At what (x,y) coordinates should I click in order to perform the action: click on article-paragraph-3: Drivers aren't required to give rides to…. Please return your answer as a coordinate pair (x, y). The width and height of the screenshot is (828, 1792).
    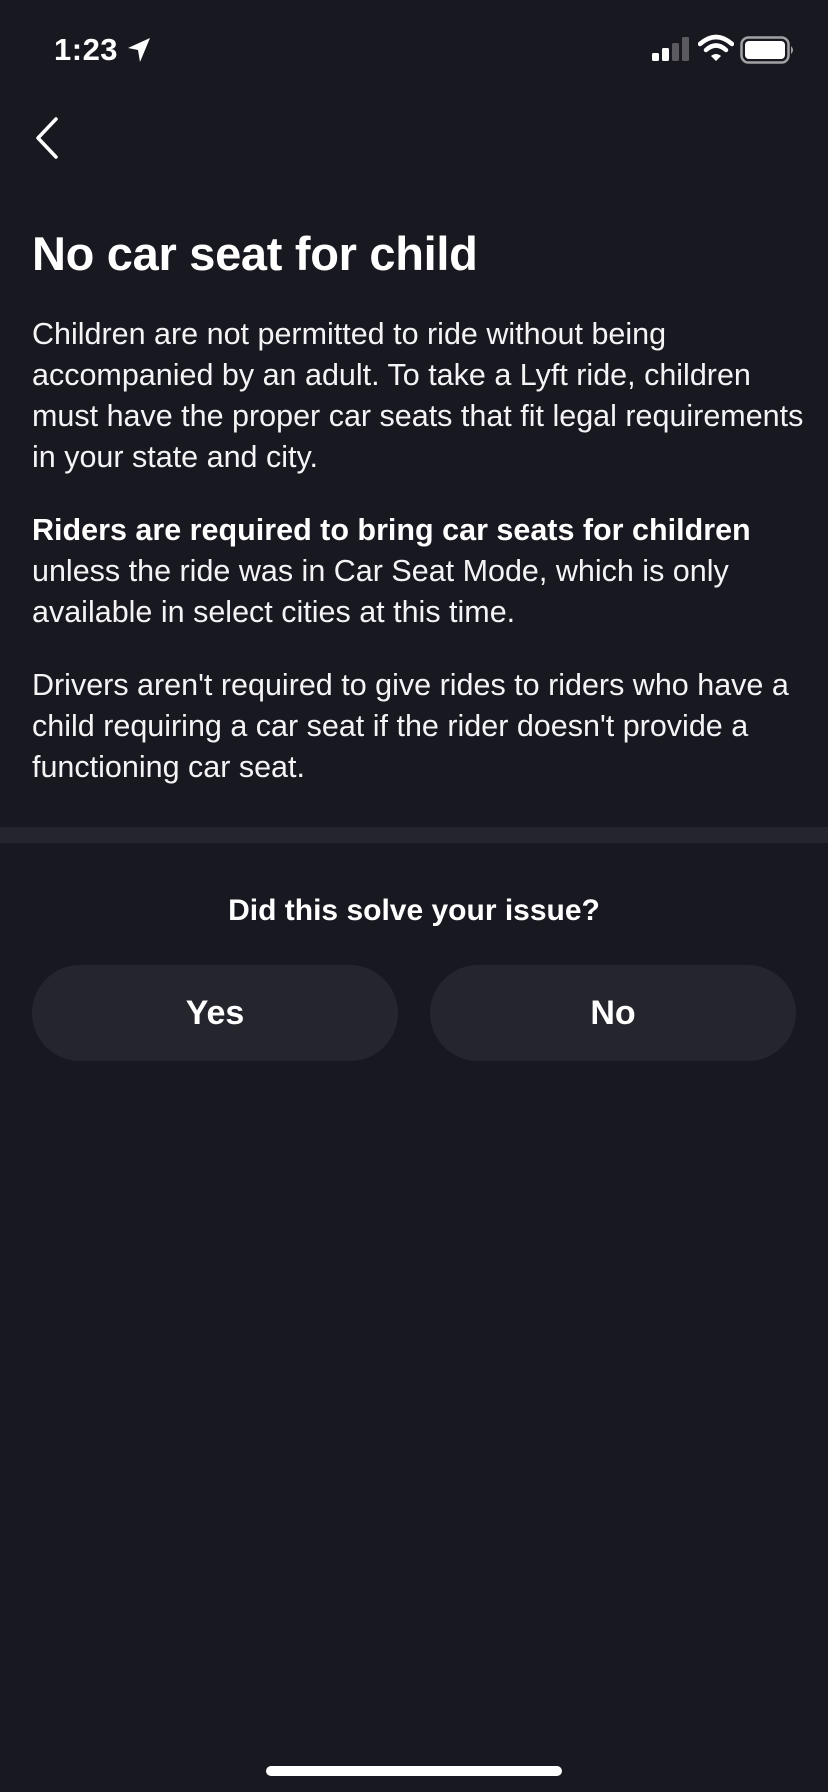
    Looking at the image, I should click on (410, 726).